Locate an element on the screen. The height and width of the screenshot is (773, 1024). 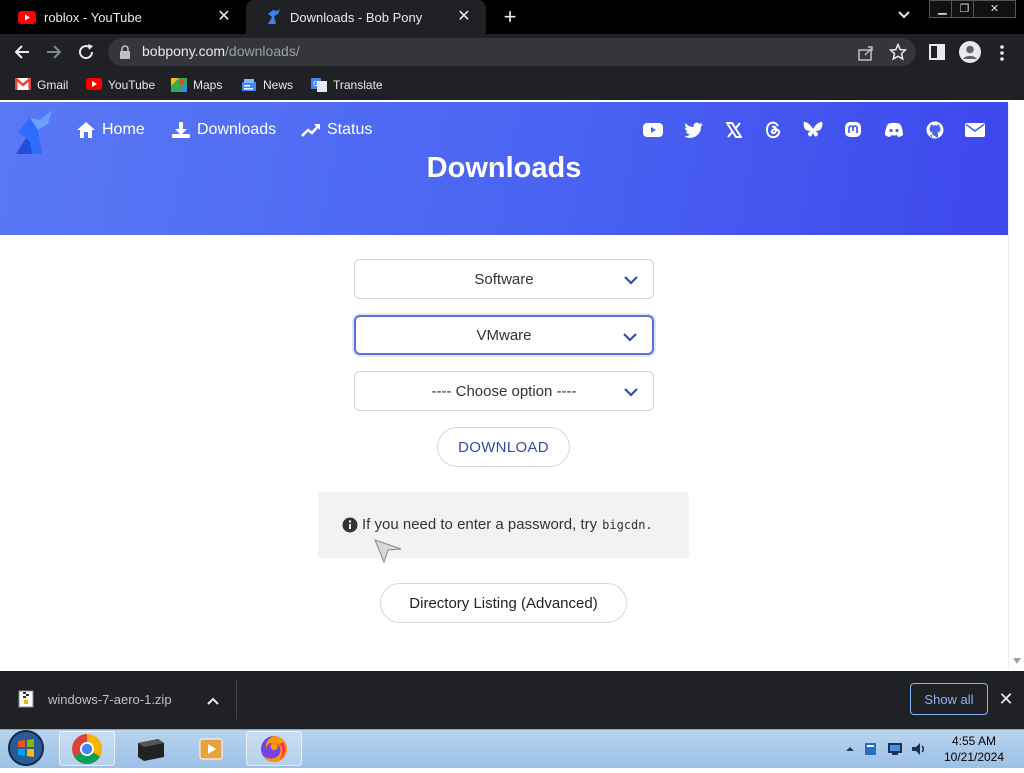
threads-icon is located at coordinates (773, 130).